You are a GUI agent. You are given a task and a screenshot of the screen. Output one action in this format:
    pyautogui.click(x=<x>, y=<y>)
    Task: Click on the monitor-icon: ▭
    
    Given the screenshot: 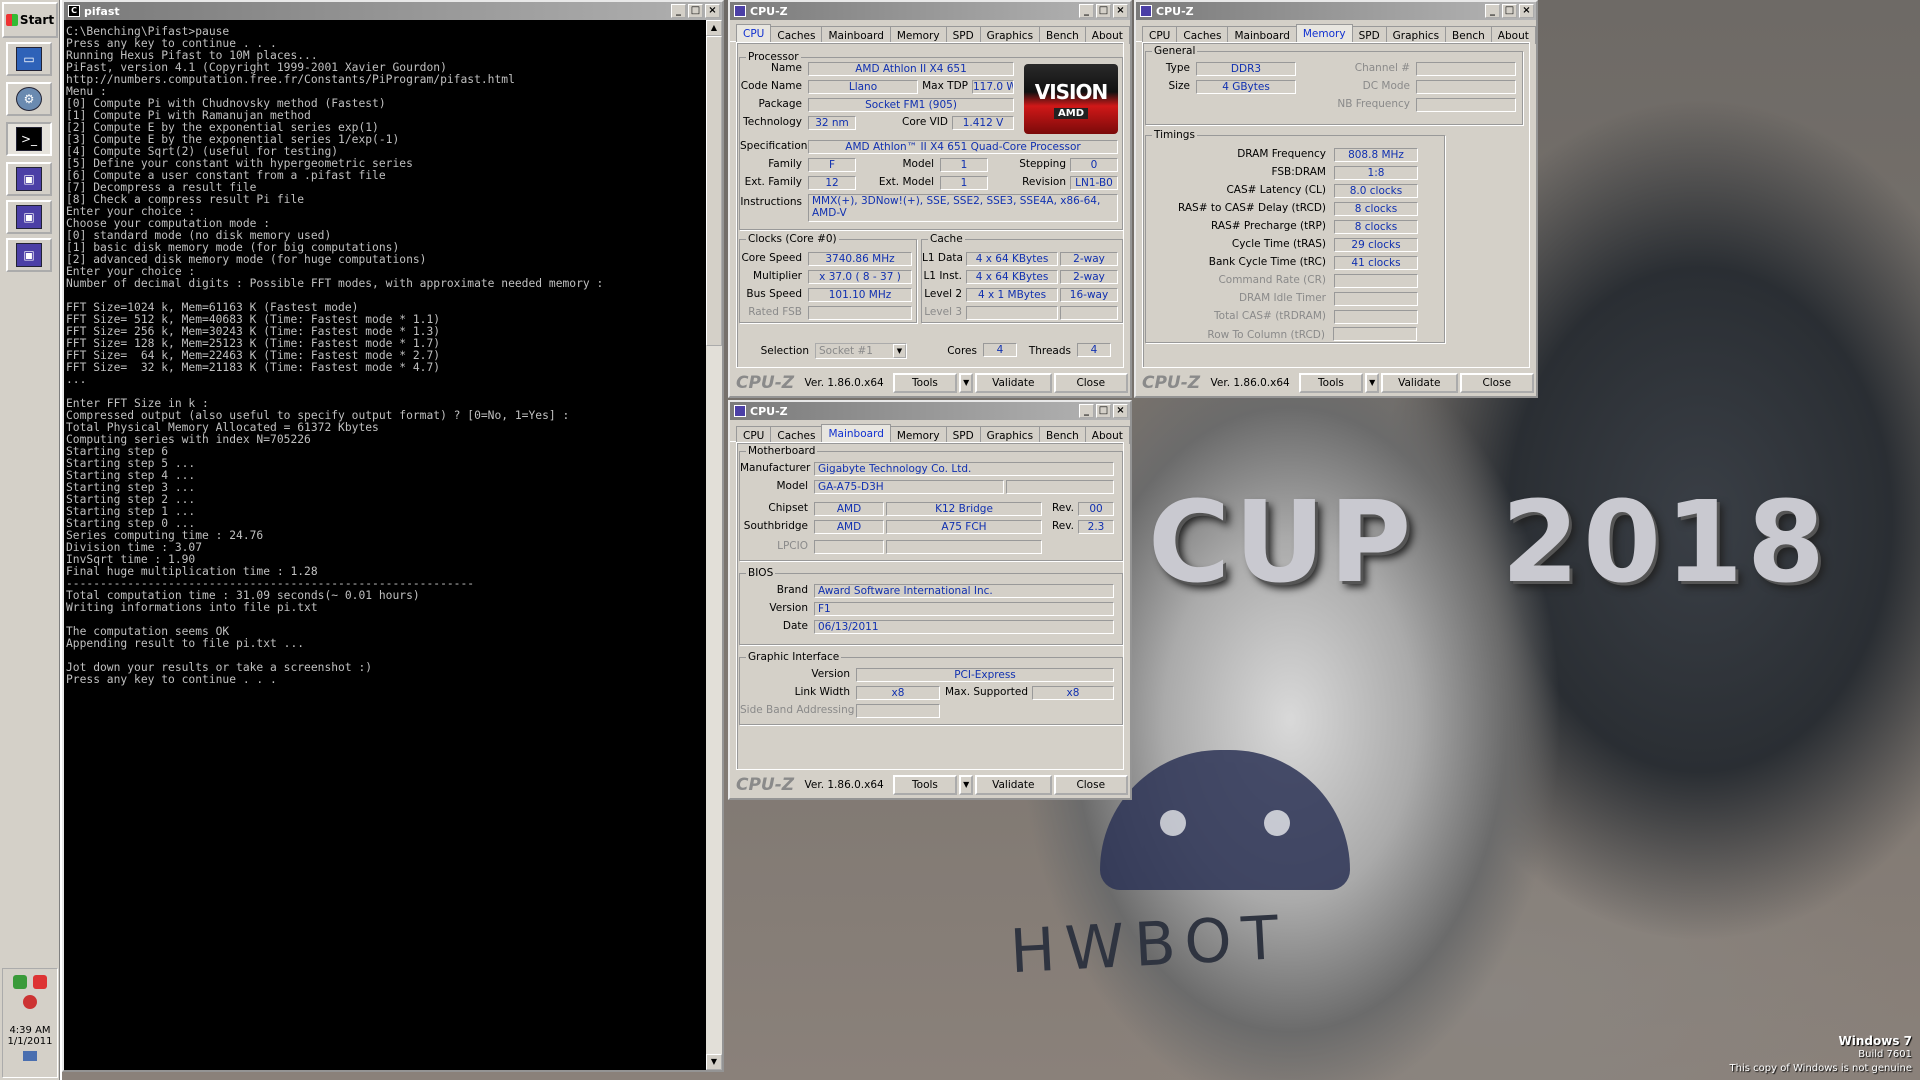 What is the action you would take?
    pyautogui.click(x=29, y=59)
    